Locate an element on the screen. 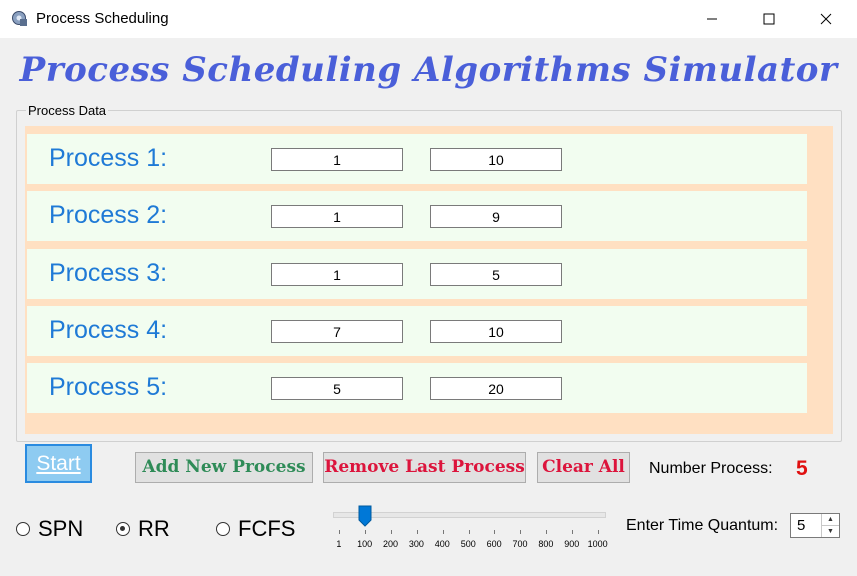 The width and height of the screenshot is (857, 576). radio-fcfs: FCFS is located at coordinates (255, 529).